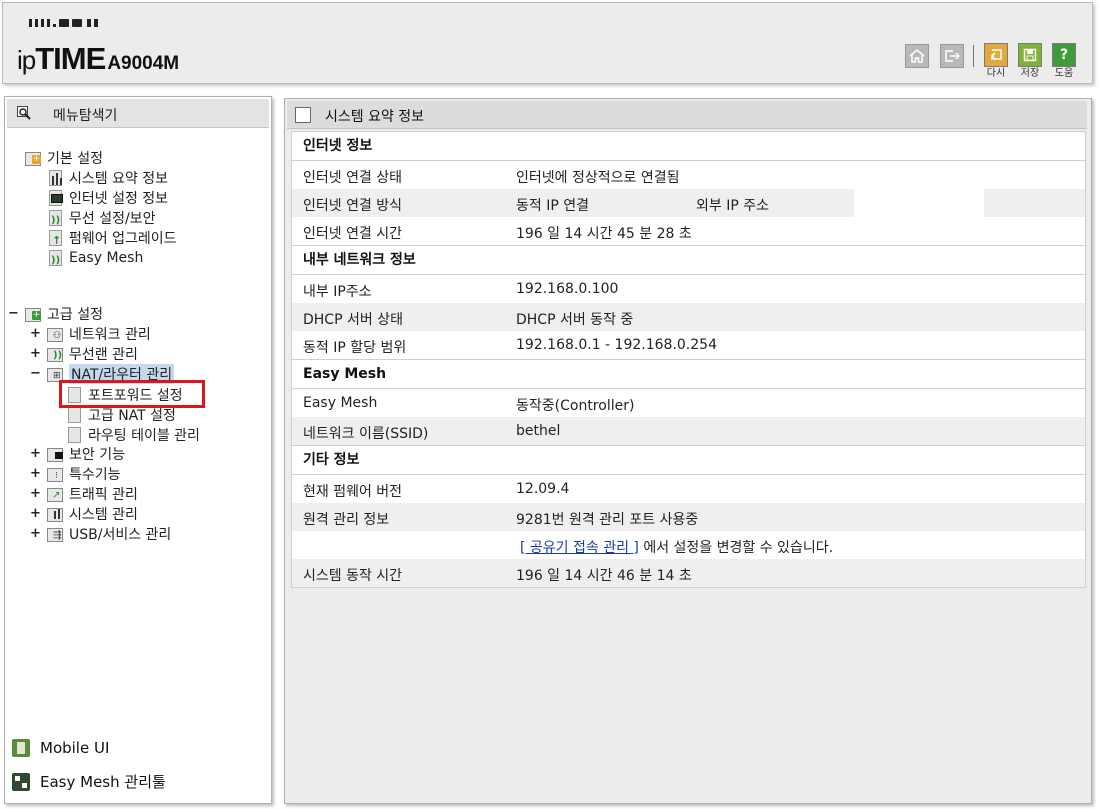 The height and width of the screenshot is (809, 1099). I want to click on tree-label: 인터넷 설정 정보, so click(119, 199).